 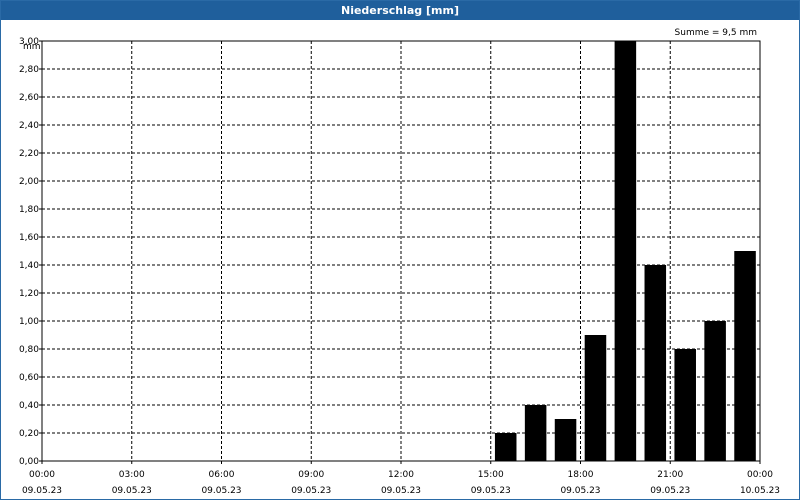 I want to click on y-tick-label: 1,40, so click(x=29, y=266).